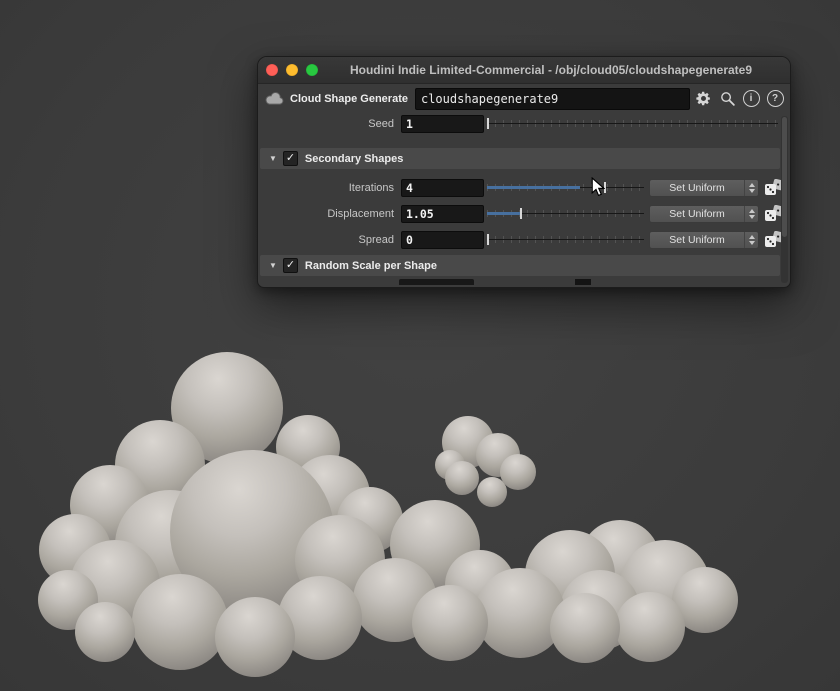 This screenshot has width=840, height=691. I want to click on zoom-window-button, so click(312, 70).